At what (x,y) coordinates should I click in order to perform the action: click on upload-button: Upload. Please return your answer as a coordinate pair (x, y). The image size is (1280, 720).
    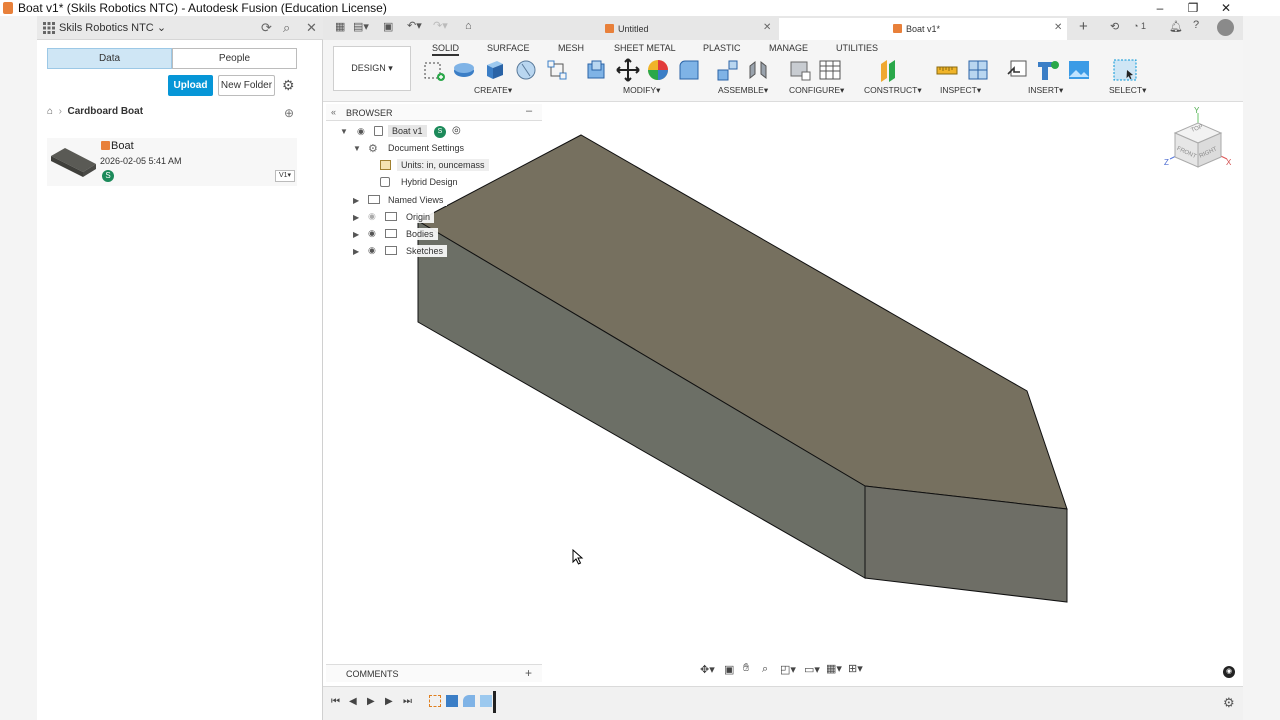
    Looking at the image, I should click on (190, 85).